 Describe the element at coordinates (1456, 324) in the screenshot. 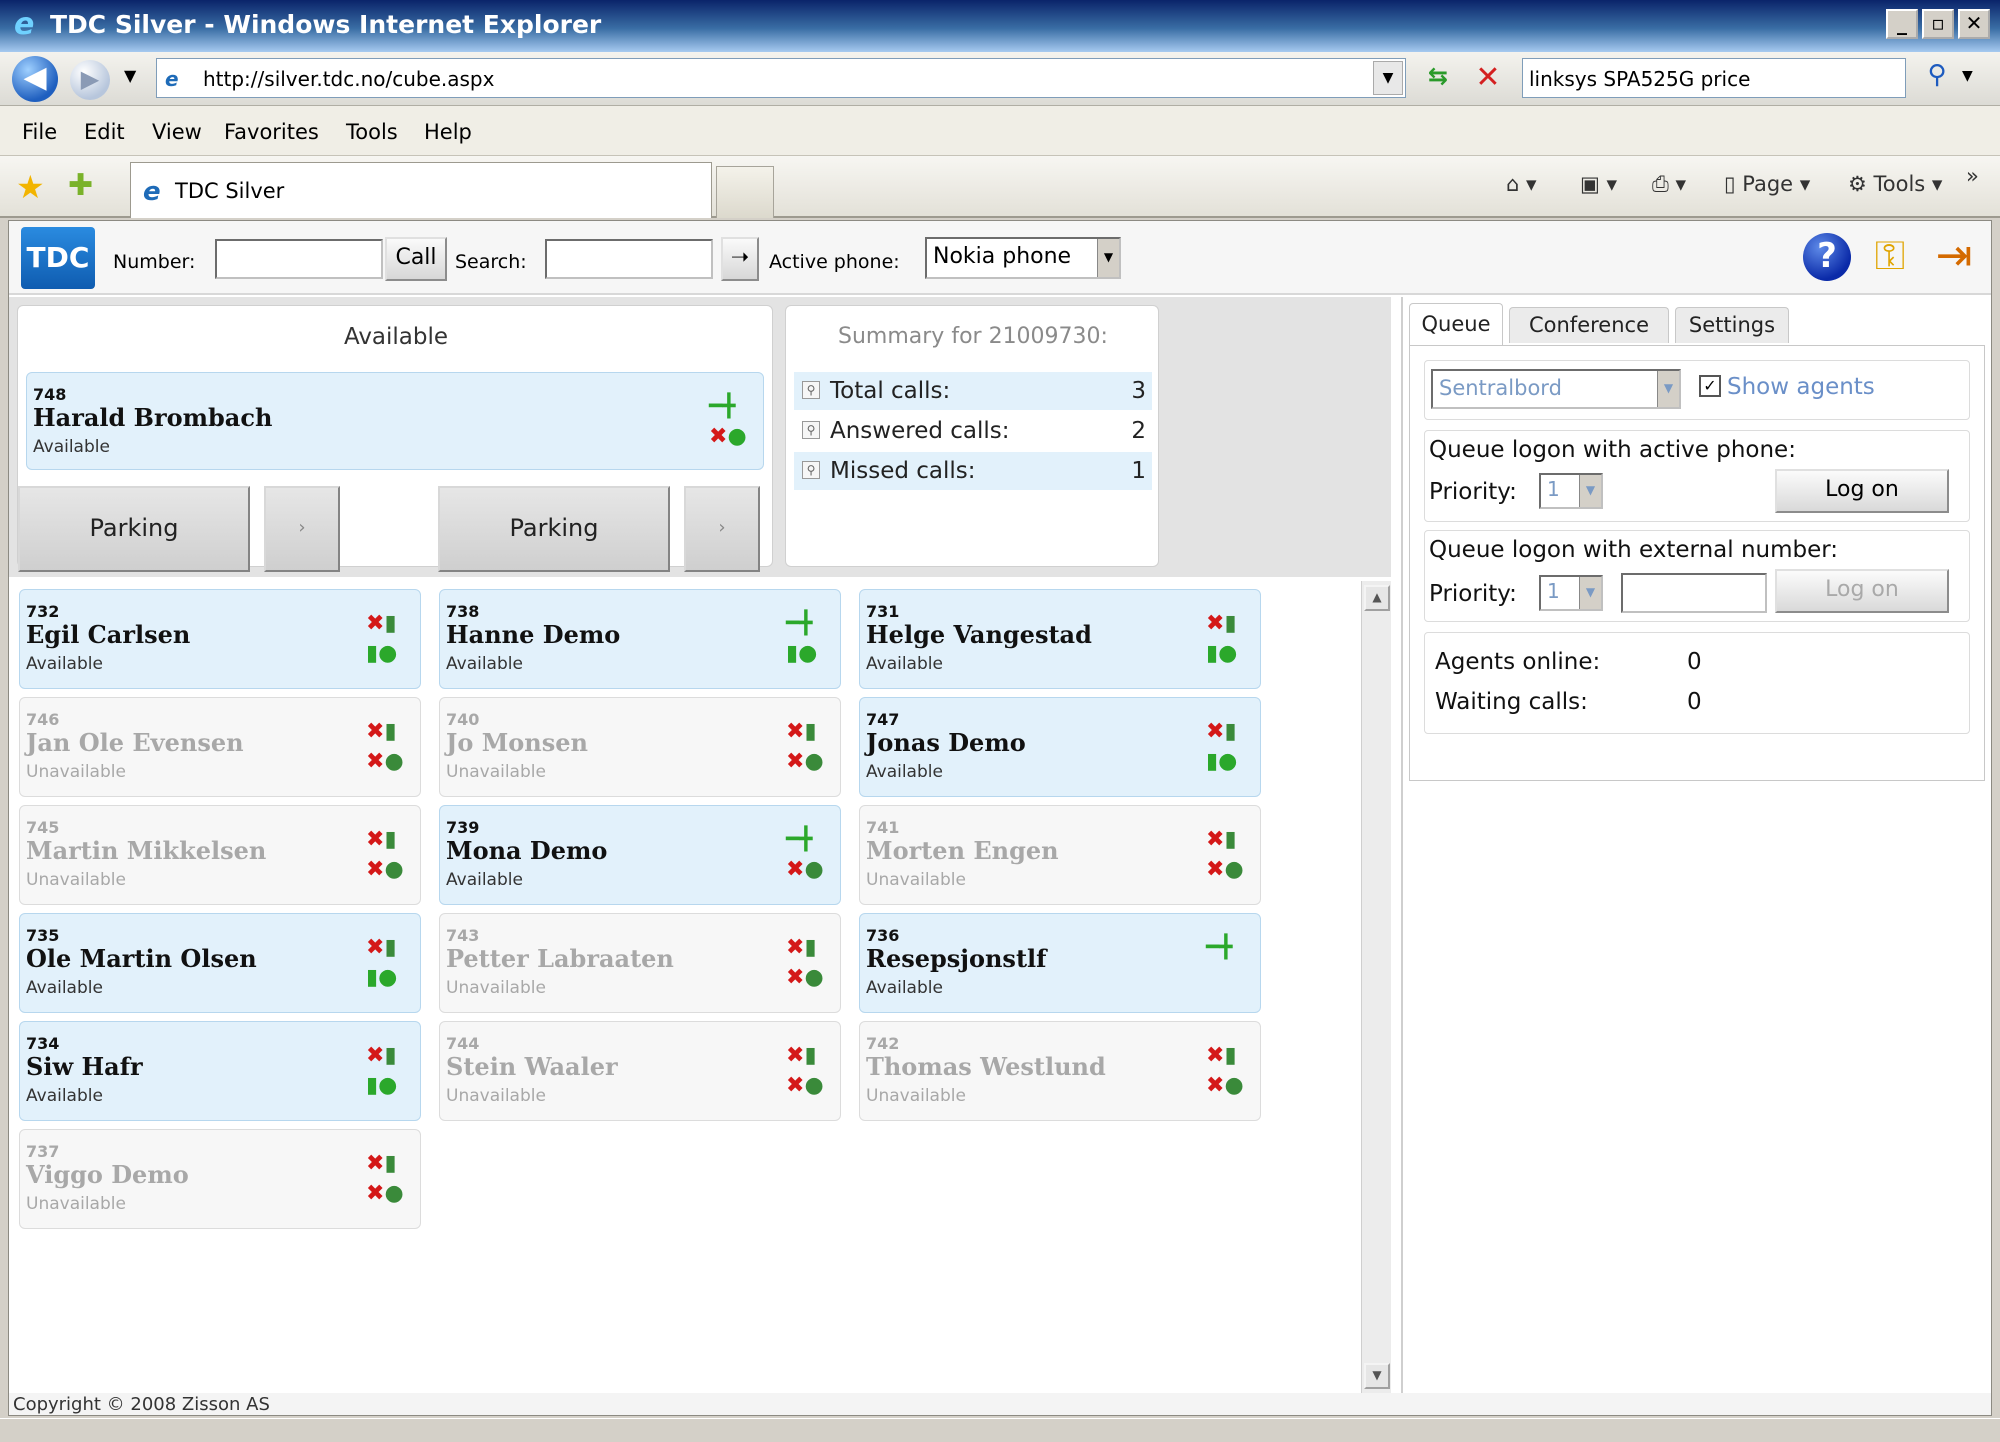

I see `tab-queue: Queue` at that location.